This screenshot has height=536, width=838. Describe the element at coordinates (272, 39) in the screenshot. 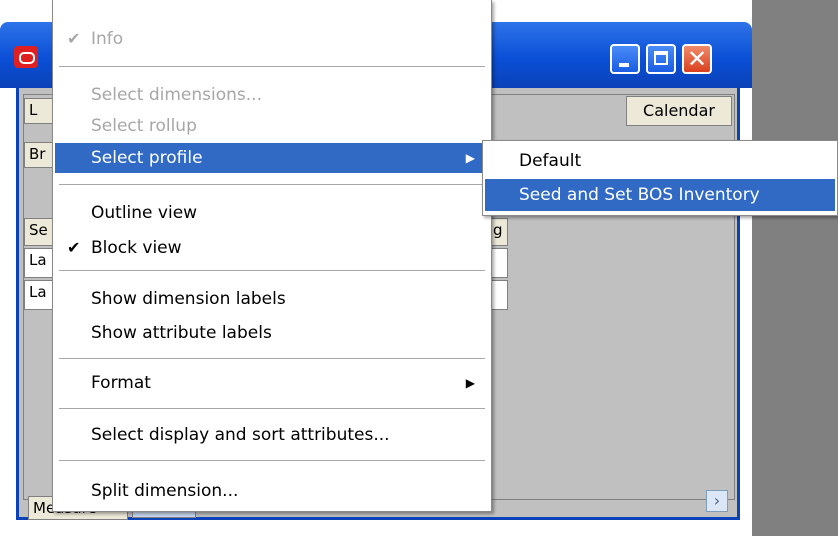

I see `menu-item-info: ✔ Info` at that location.